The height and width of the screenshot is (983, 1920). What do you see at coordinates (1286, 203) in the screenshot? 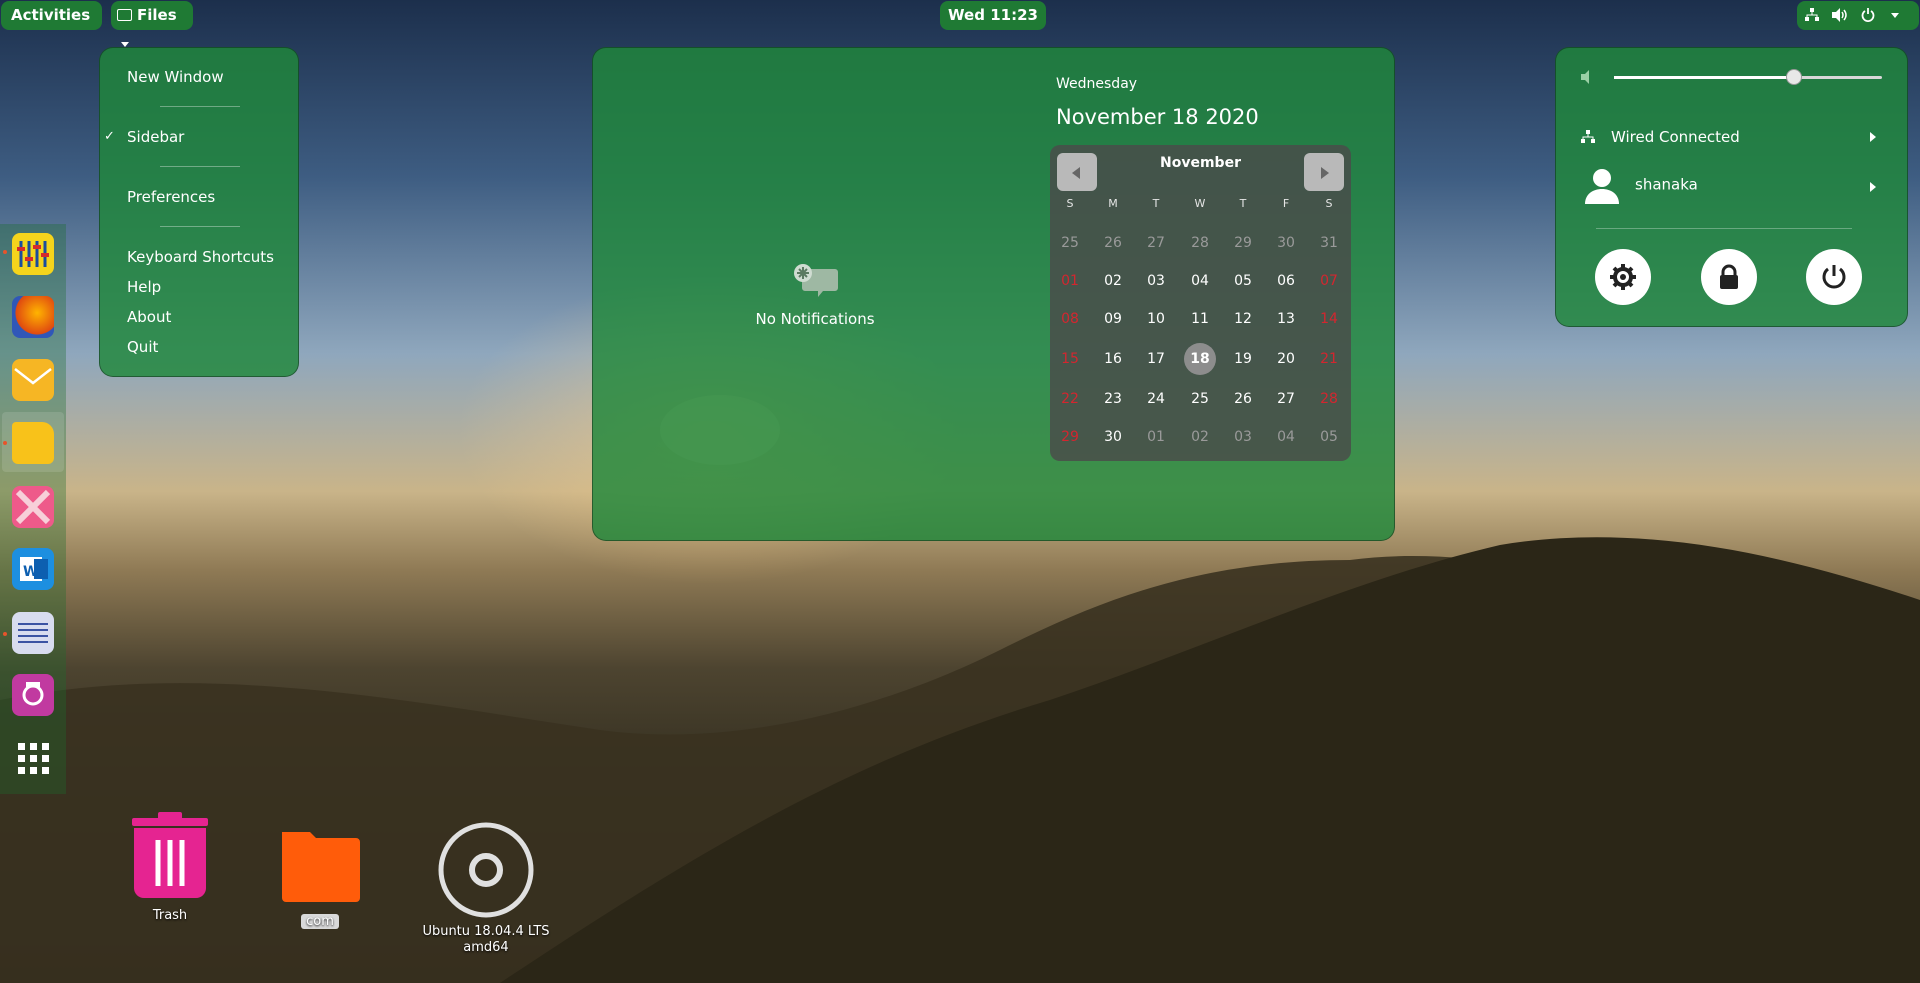
I see `weekday-header: F` at bounding box center [1286, 203].